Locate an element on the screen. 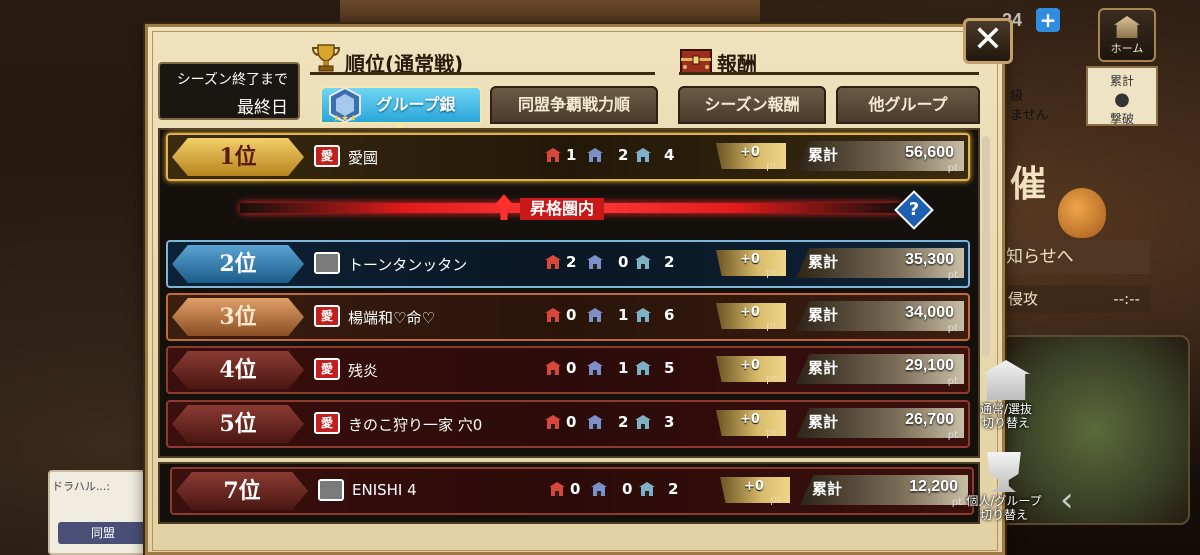  notice-link: 知らせへ is located at coordinates (1075, 257).